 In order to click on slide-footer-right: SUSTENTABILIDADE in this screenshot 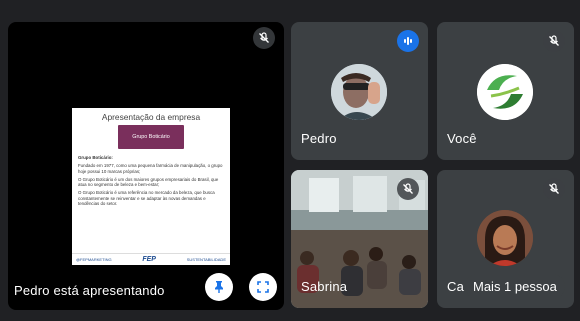, I will do `click(206, 259)`.